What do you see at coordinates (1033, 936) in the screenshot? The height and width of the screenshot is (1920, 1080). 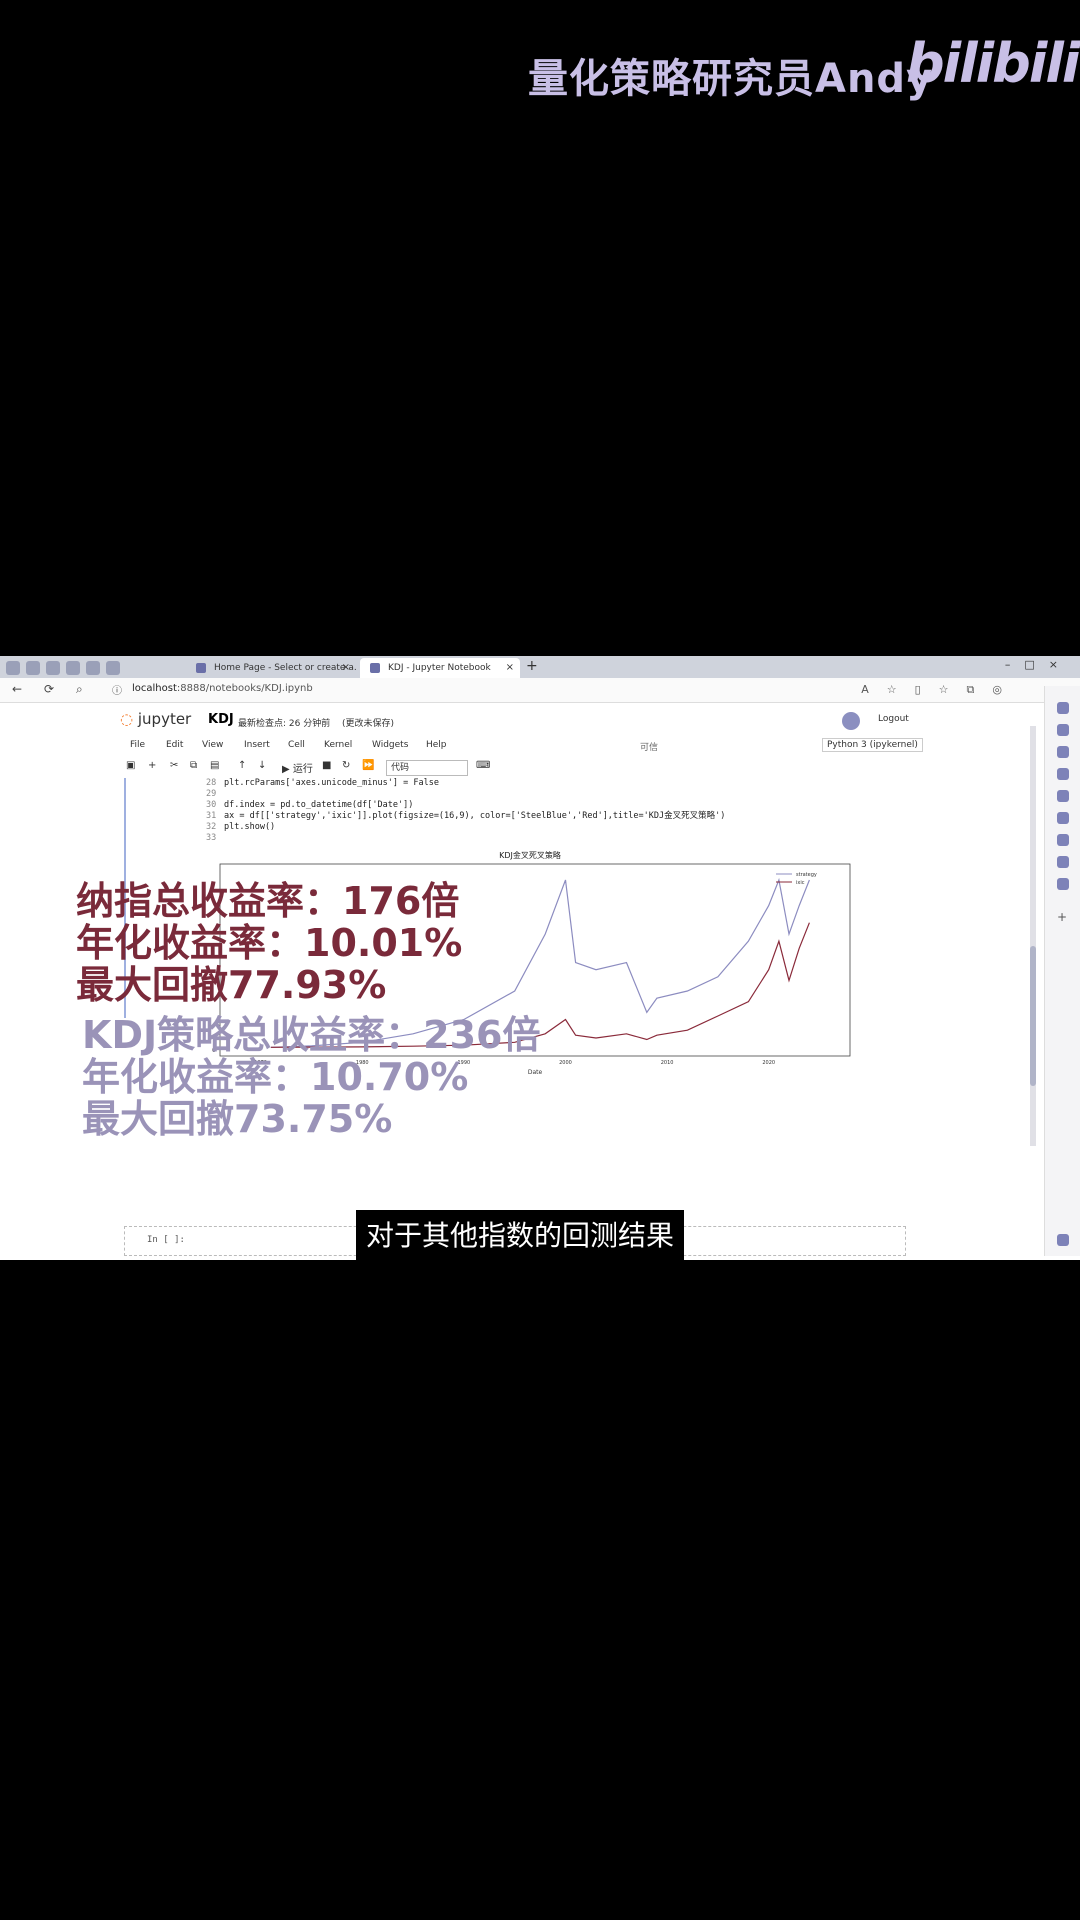 I see `page-scrollbar` at bounding box center [1033, 936].